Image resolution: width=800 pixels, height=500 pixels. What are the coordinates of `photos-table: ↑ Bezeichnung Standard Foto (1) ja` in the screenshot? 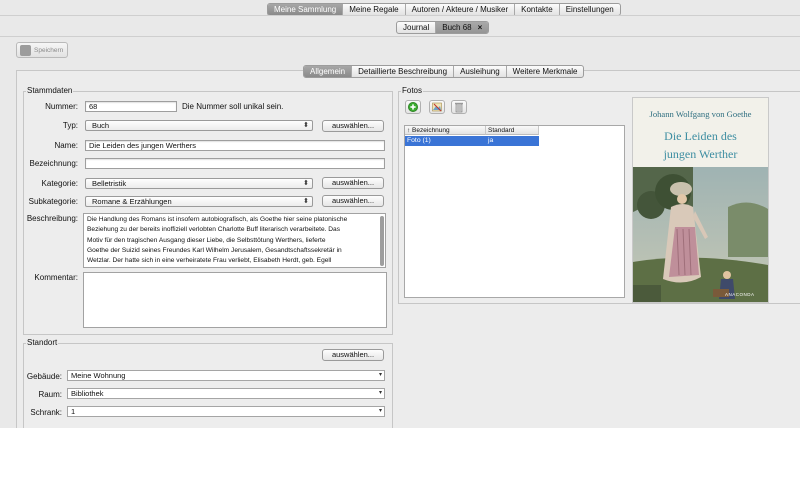 It's located at (514, 211).